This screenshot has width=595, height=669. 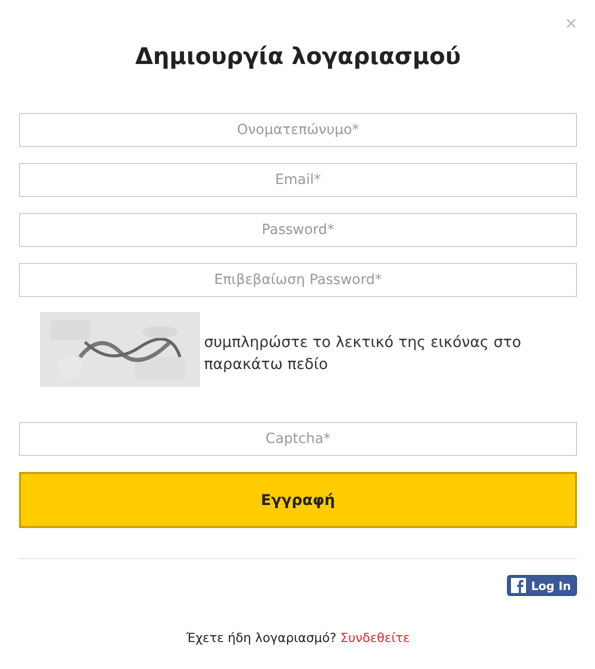 What do you see at coordinates (298, 57) in the screenshot?
I see `dialog-title: Δημιουργία λογαριασμού` at bounding box center [298, 57].